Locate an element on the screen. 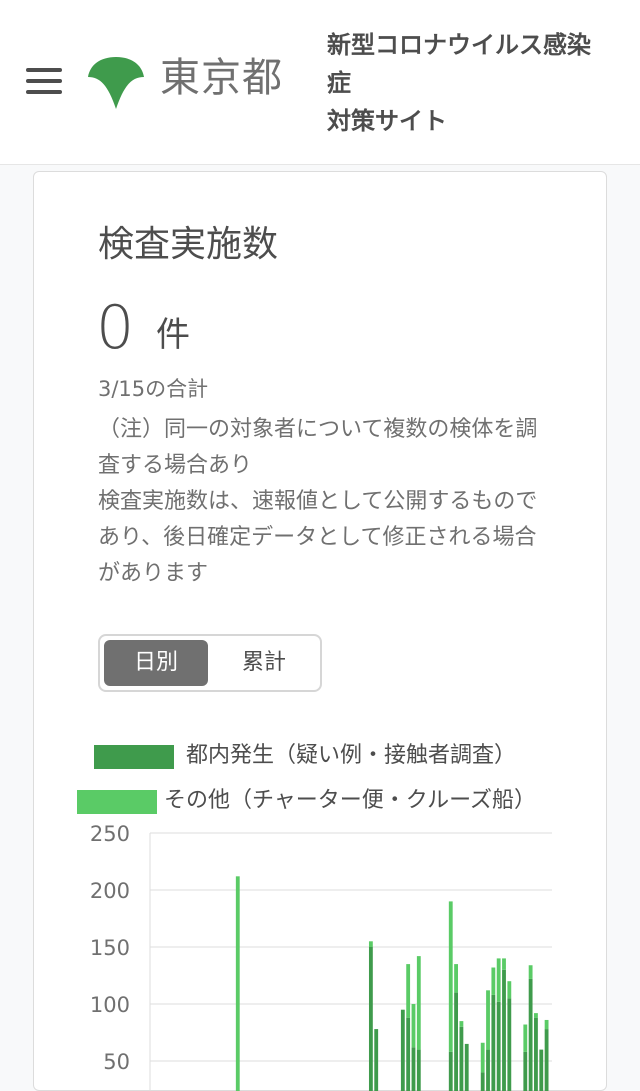 The width and height of the screenshot is (640, 1091). y-axis-ticks: 250 200 150 100 50 is located at coordinates (110, 948).